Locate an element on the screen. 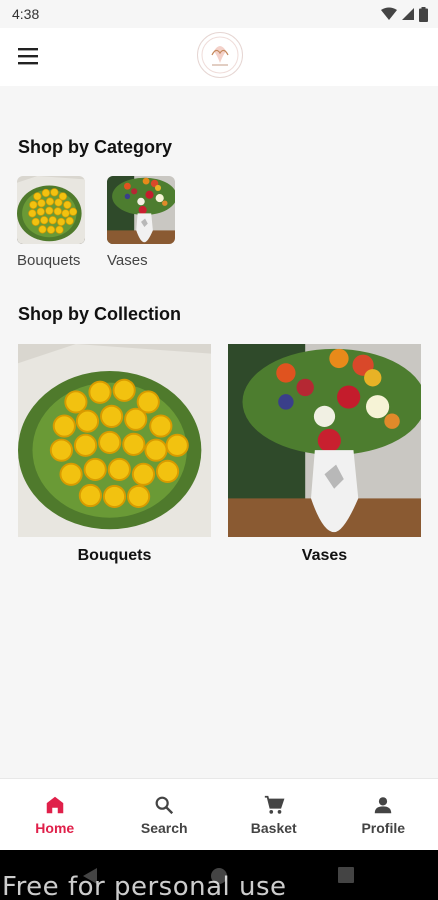 This screenshot has height=900, width=438. collection-bouquets-image is located at coordinates (114, 440).